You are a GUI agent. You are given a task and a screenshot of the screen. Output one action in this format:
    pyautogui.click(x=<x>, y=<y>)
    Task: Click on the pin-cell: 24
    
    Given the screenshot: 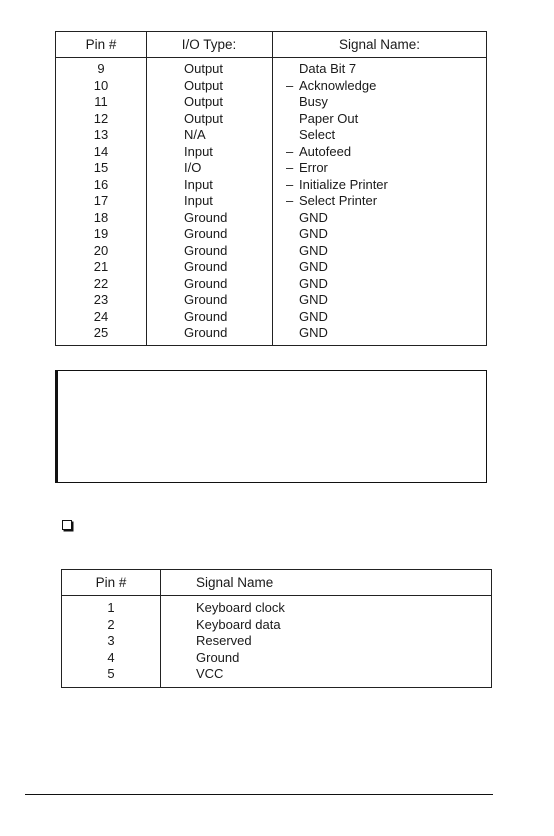 What is the action you would take?
    pyautogui.click(x=101, y=316)
    